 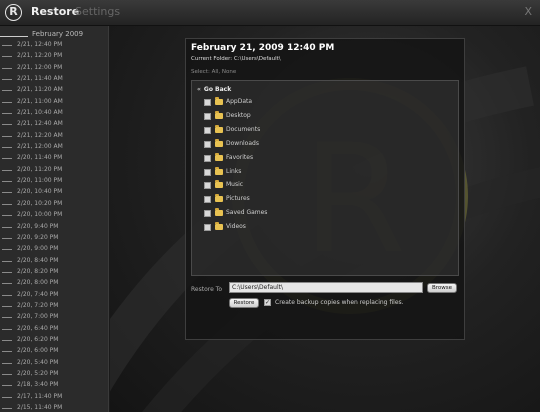 I want to click on timeline-entry: 2/21, 12:40 AM, so click(x=54, y=124).